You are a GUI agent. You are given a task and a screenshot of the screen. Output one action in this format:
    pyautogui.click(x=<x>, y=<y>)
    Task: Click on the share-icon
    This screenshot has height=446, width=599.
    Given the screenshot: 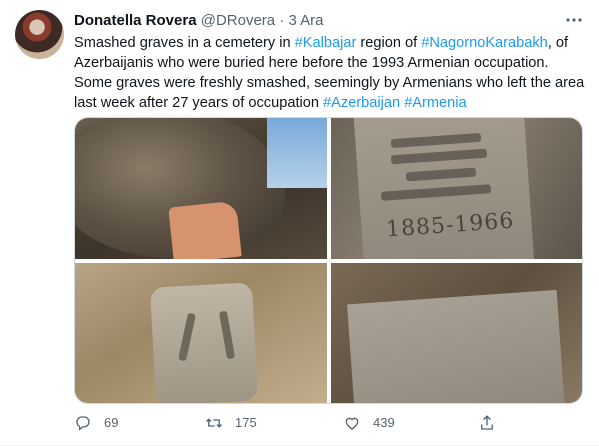 What is the action you would take?
    pyautogui.click(x=487, y=422)
    